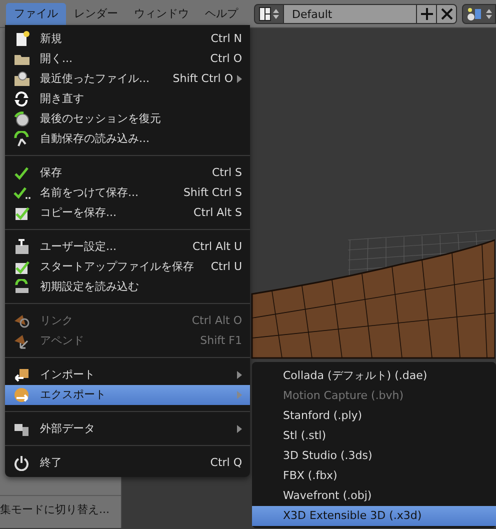 The height and width of the screenshot is (529, 496). Describe the element at coordinates (350, 14) in the screenshot. I see `layout-name-field: Default` at that location.